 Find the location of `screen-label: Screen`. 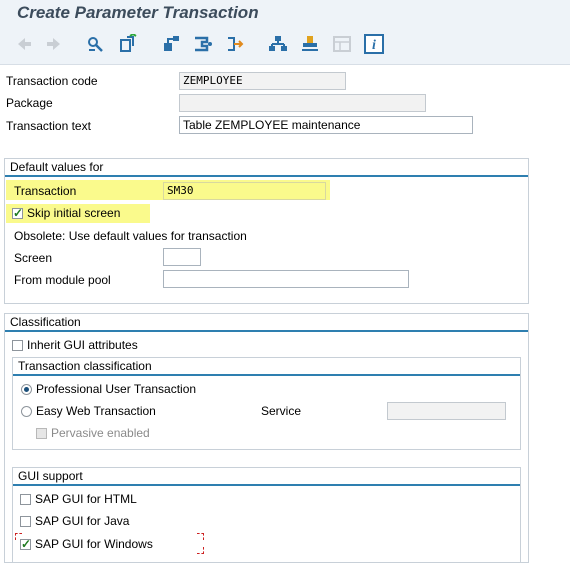

screen-label: Screen is located at coordinates (33, 258).